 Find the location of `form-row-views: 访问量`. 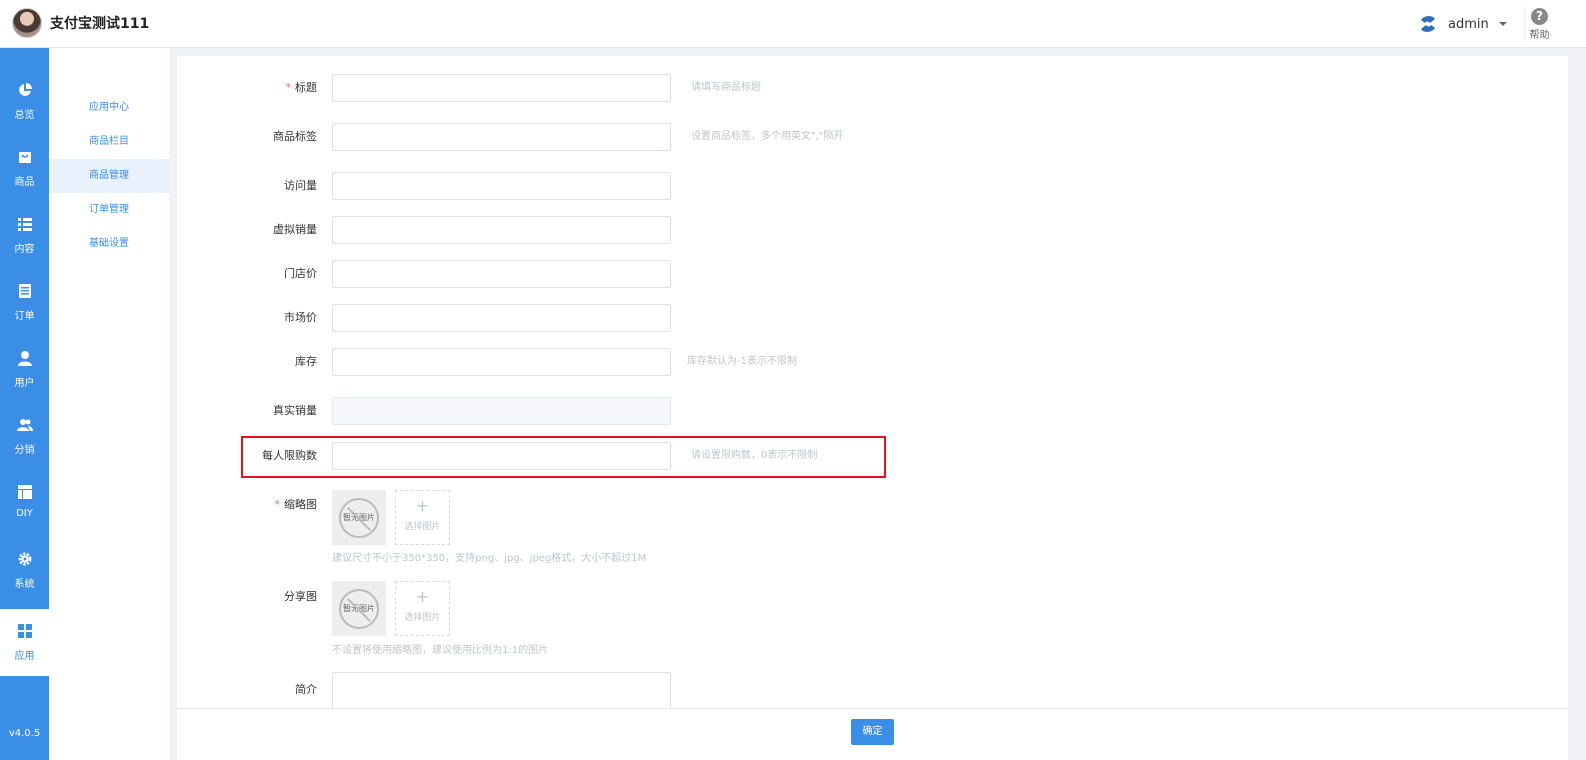

form-row-views: 访问量 is located at coordinates (872, 186).